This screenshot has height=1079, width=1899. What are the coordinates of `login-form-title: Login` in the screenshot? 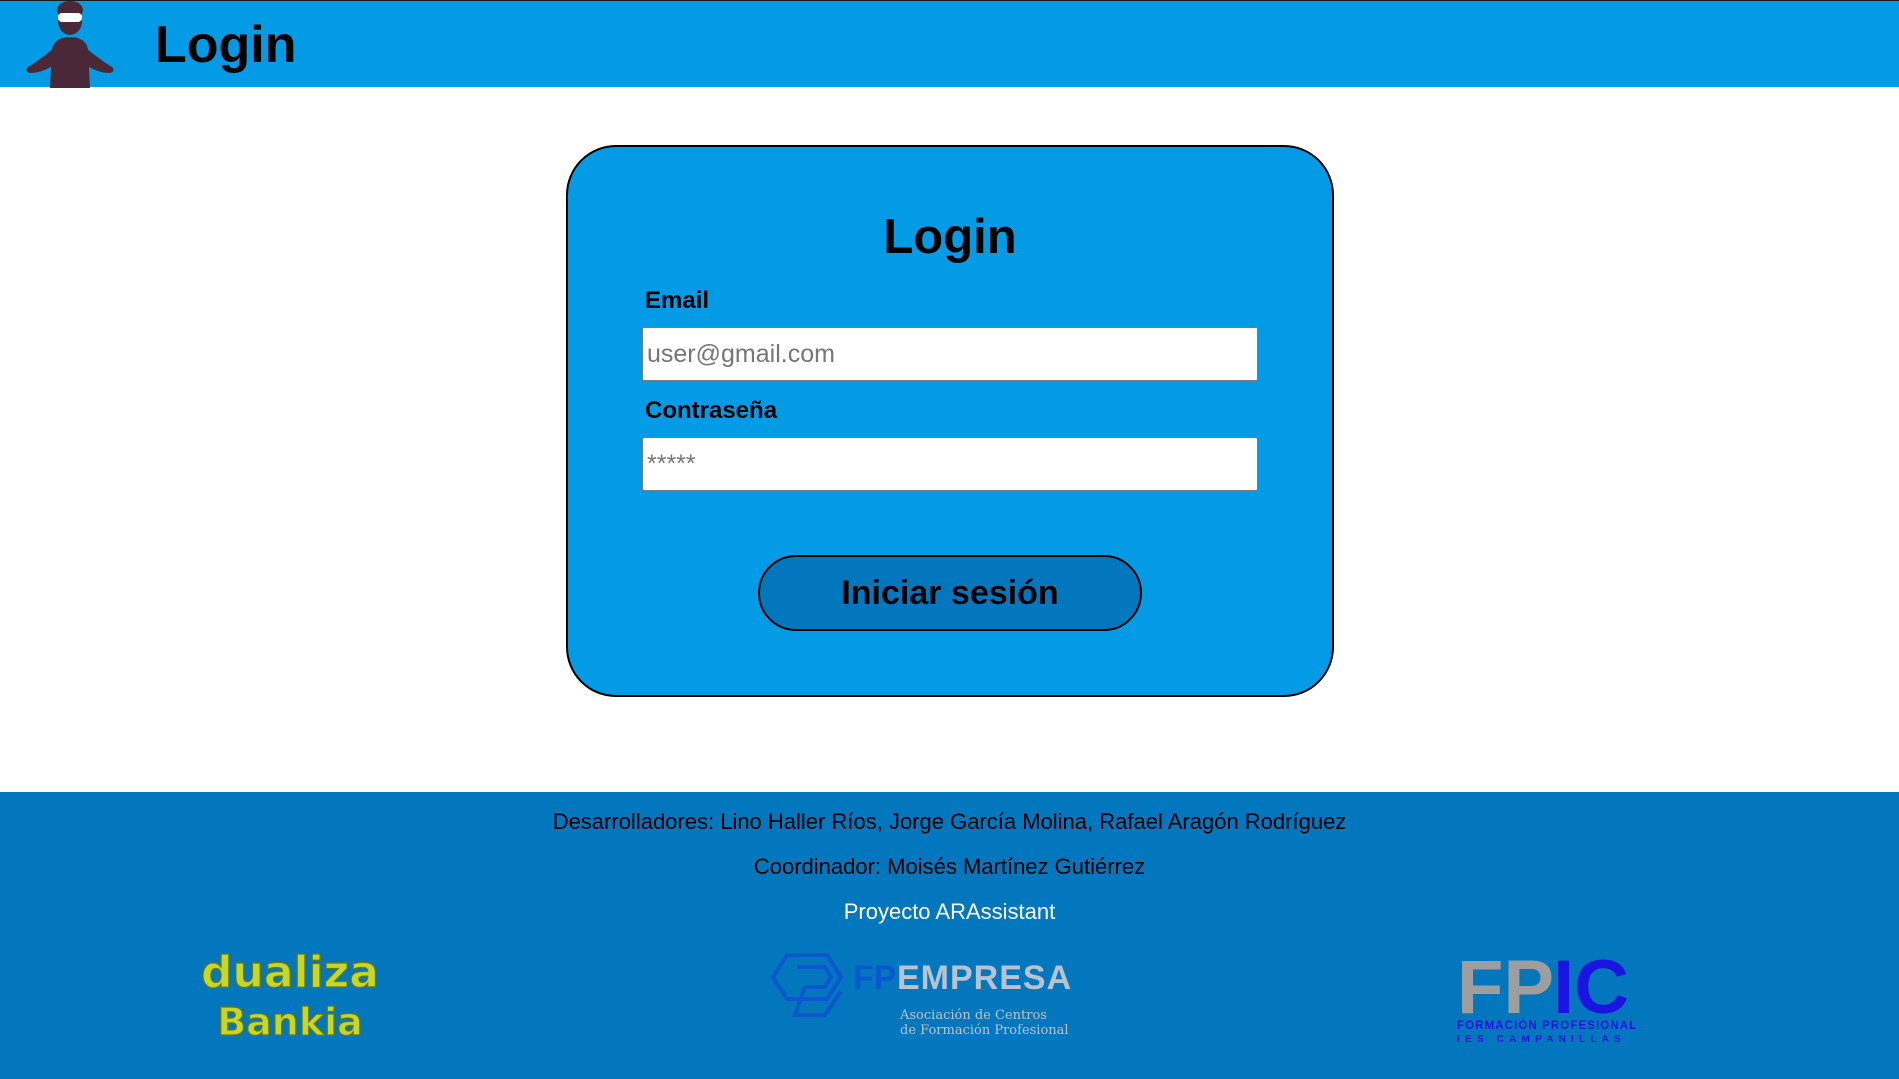 It's located at (950, 237).